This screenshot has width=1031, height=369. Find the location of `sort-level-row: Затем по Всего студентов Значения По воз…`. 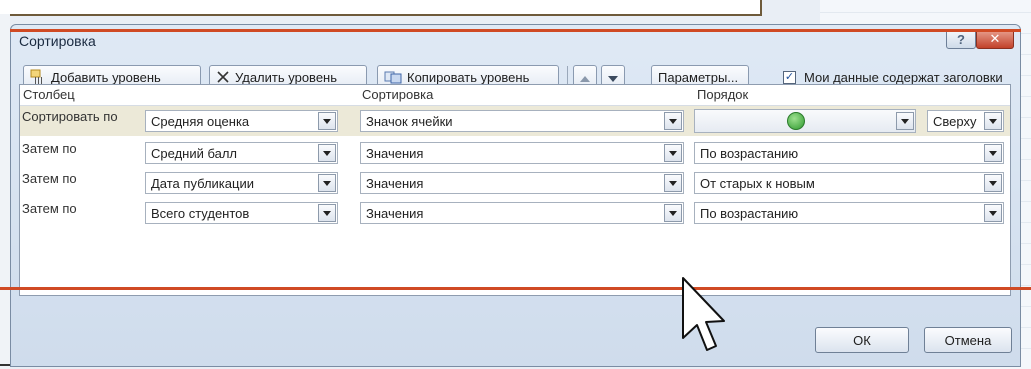

sort-level-row: Затем по Всего студентов Значения По воз… is located at coordinates (515, 213).